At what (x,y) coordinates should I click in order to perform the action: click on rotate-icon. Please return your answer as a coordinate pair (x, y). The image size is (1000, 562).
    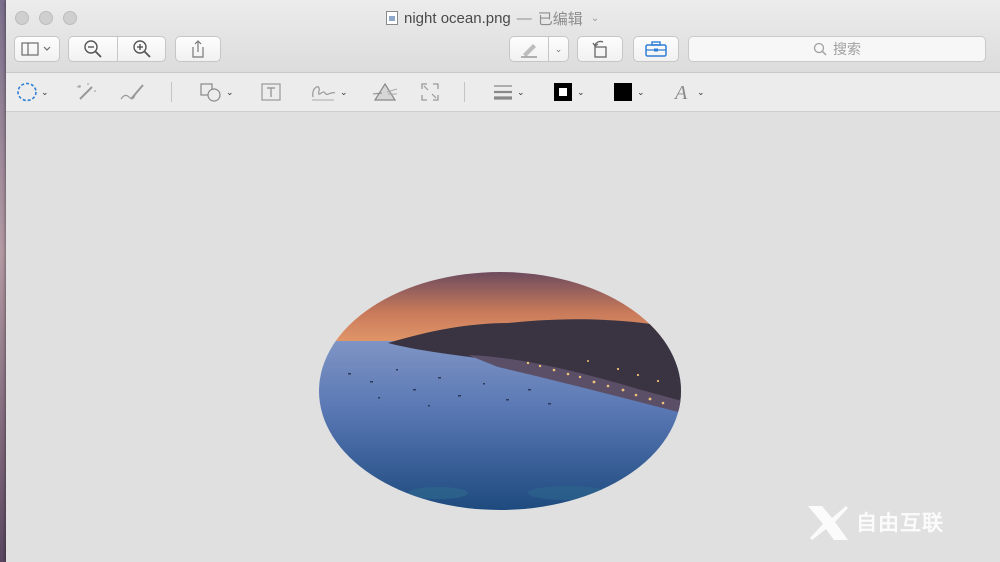
    Looking at the image, I should click on (599, 49).